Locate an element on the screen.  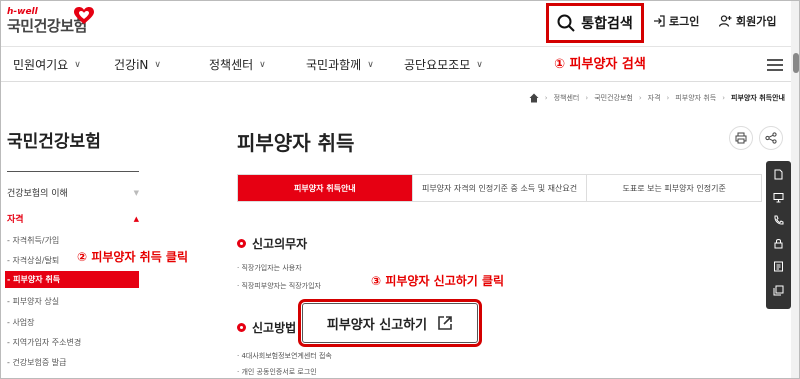
sidebar-item-card-issue: - 건강보험증 발급 is located at coordinates (37, 362).